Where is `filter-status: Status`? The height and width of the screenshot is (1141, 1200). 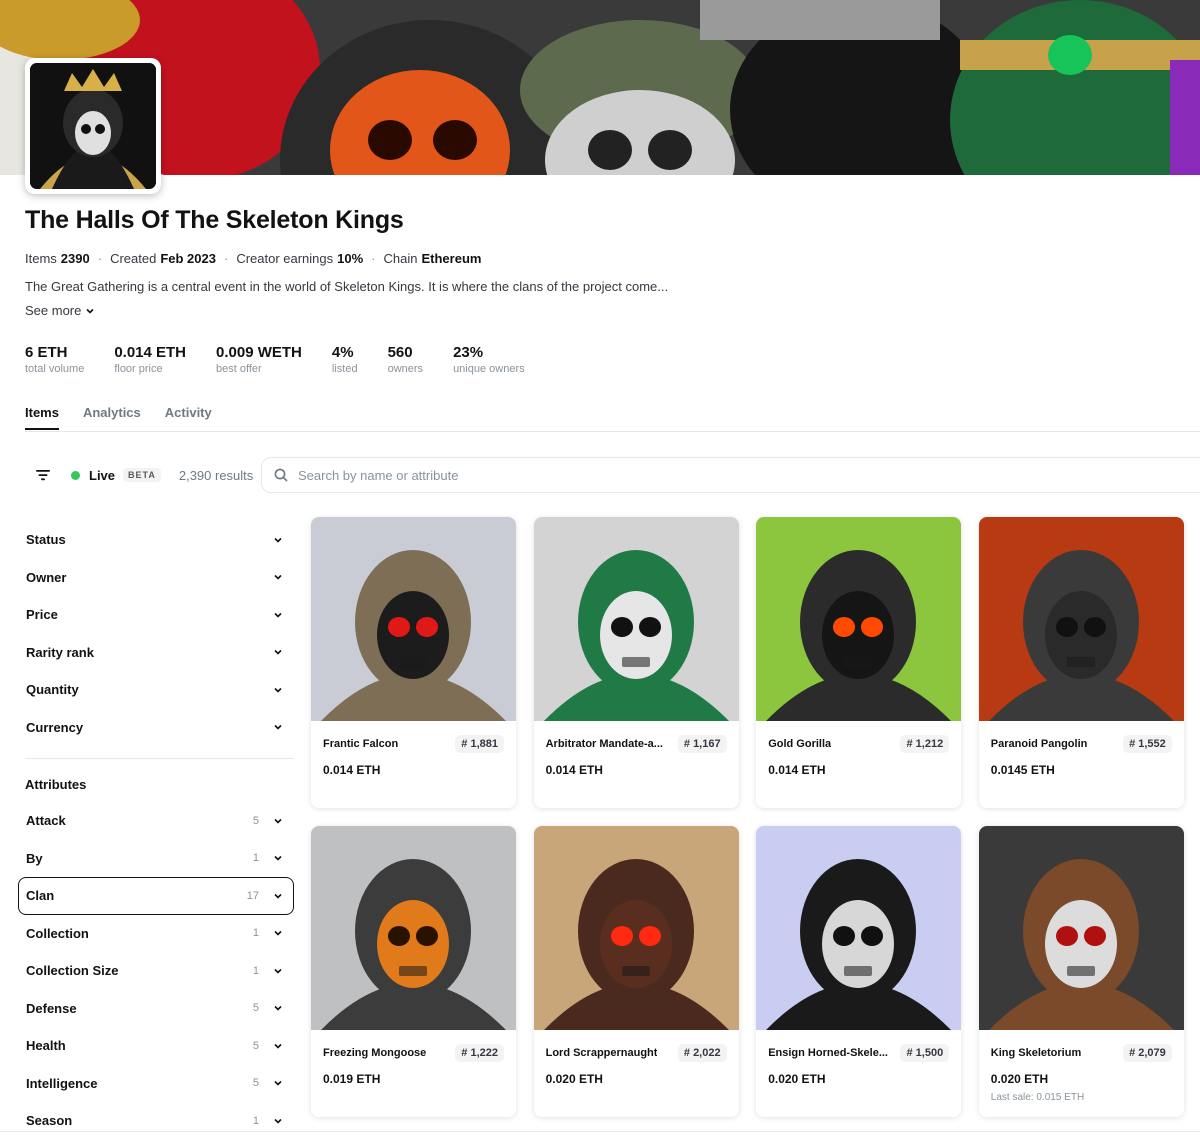
filter-status: Status is located at coordinates (156, 540).